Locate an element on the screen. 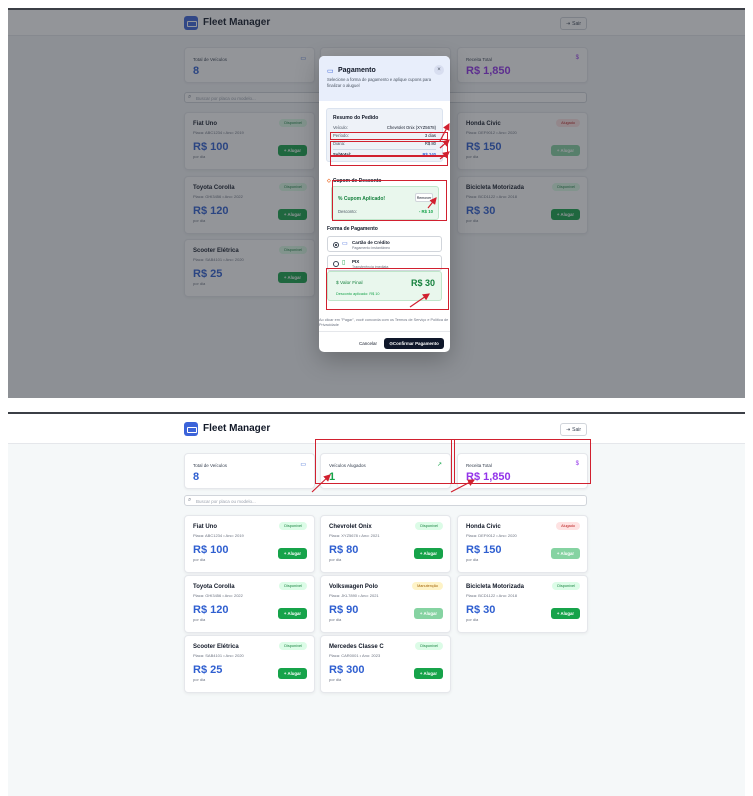 This screenshot has width=753, height=796. final-value-label: $ Valor Final is located at coordinates (349, 283).